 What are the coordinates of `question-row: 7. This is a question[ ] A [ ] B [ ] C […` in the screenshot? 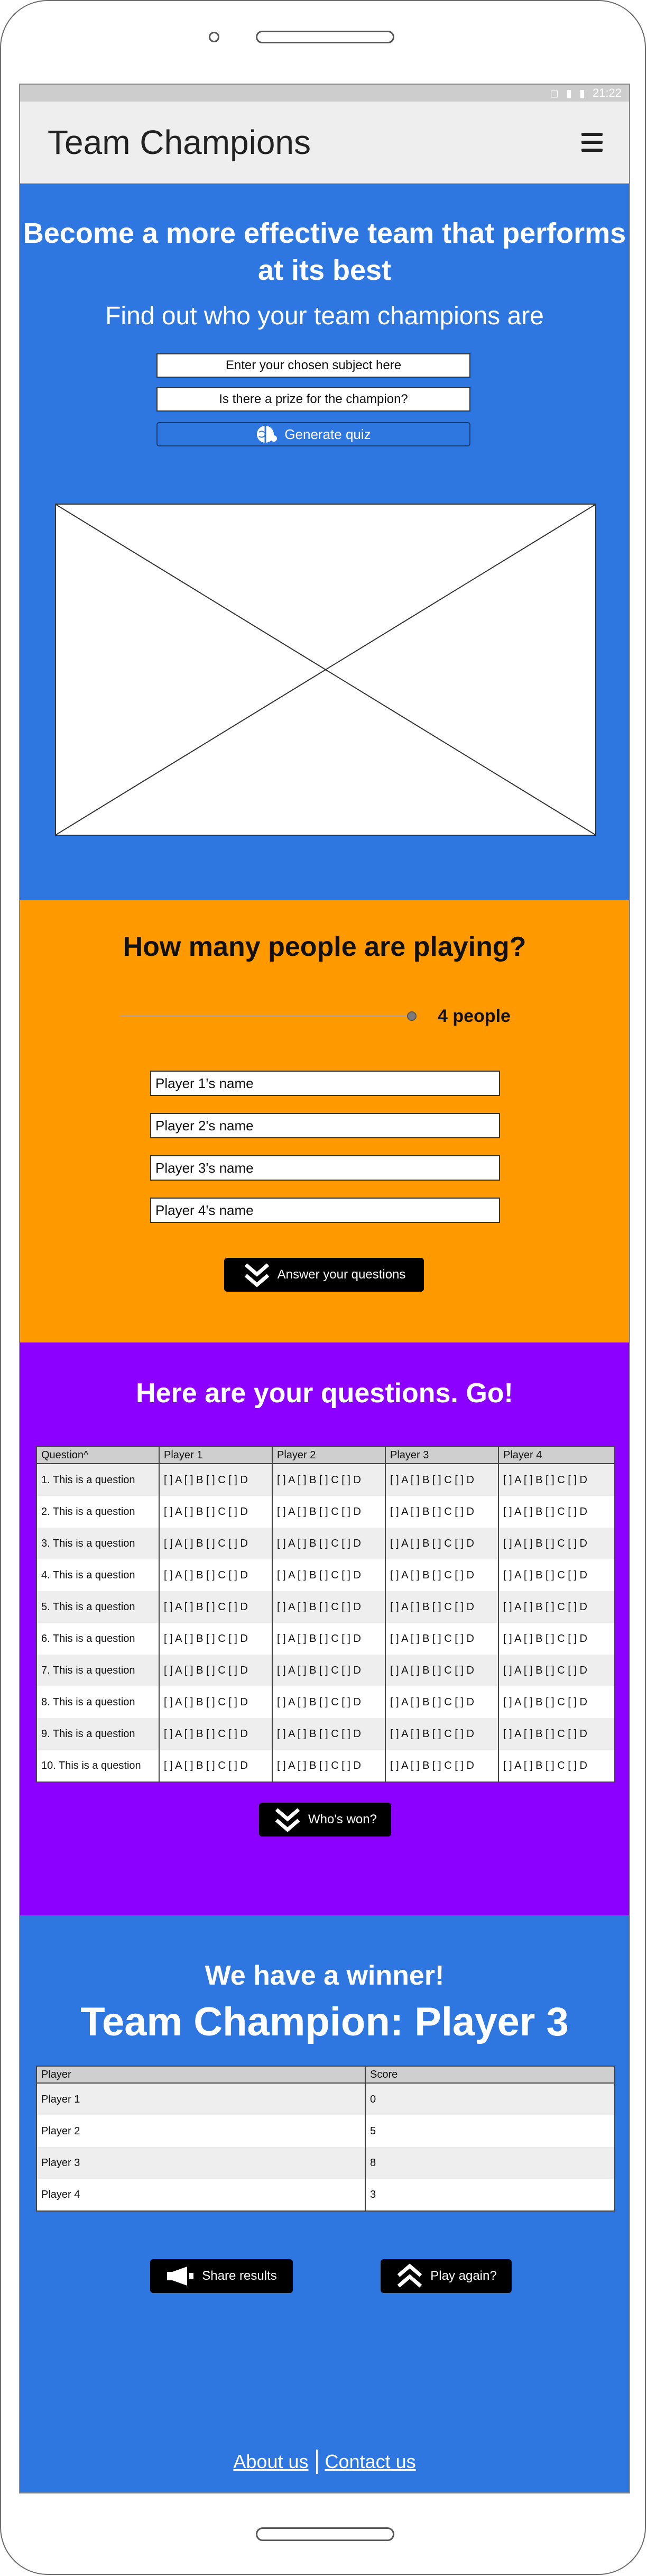 It's located at (325, 1670).